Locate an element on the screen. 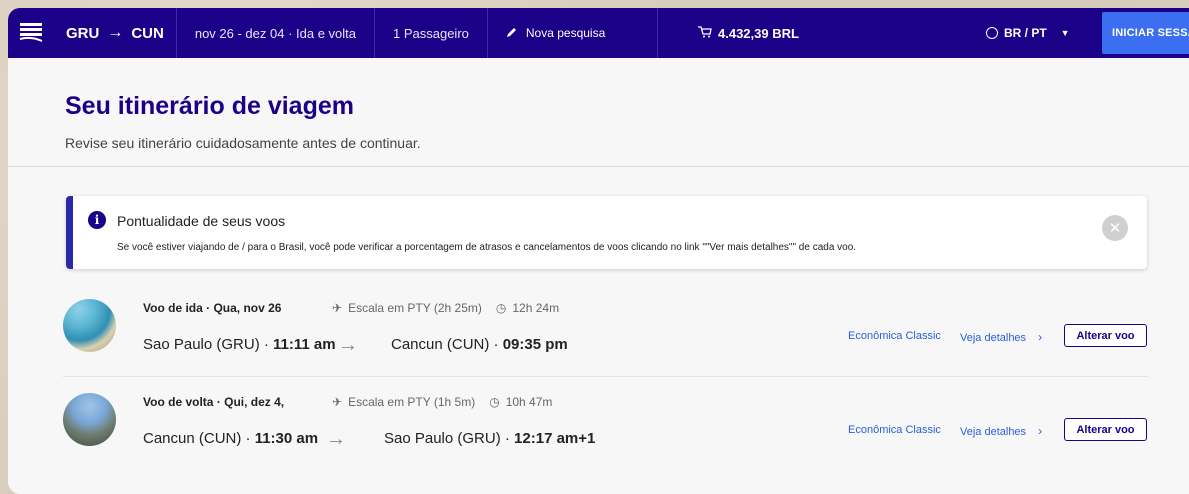 The image size is (1189, 494). destination-info: Sao Paulo (GRU) · 12:17 am+1 is located at coordinates (489, 438).